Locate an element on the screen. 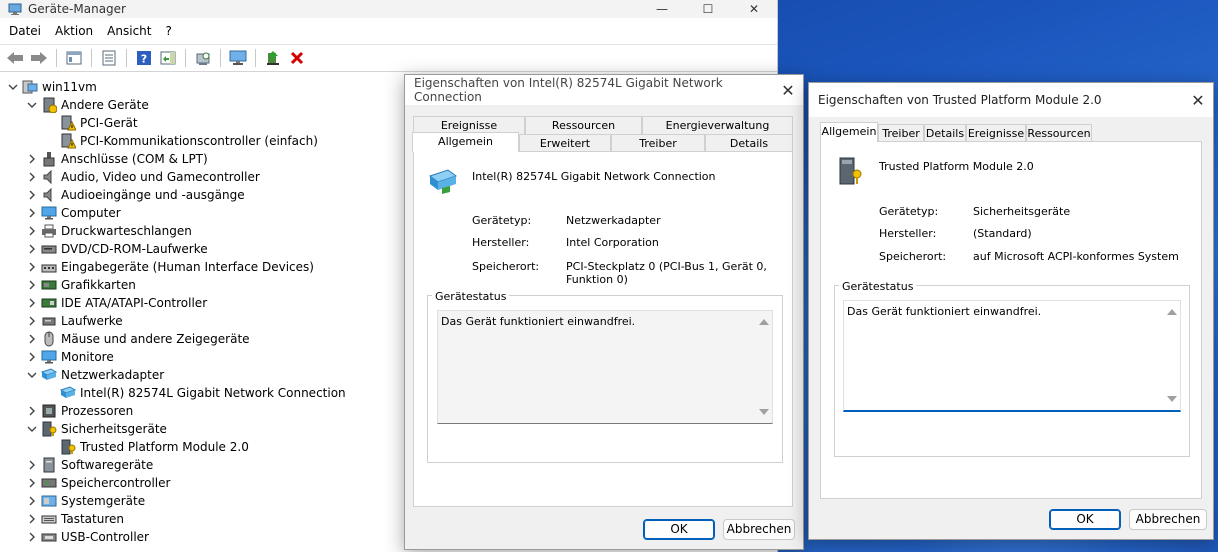 This screenshot has height=552, width=1218. minimize-button: — is located at coordinates (662, 9).